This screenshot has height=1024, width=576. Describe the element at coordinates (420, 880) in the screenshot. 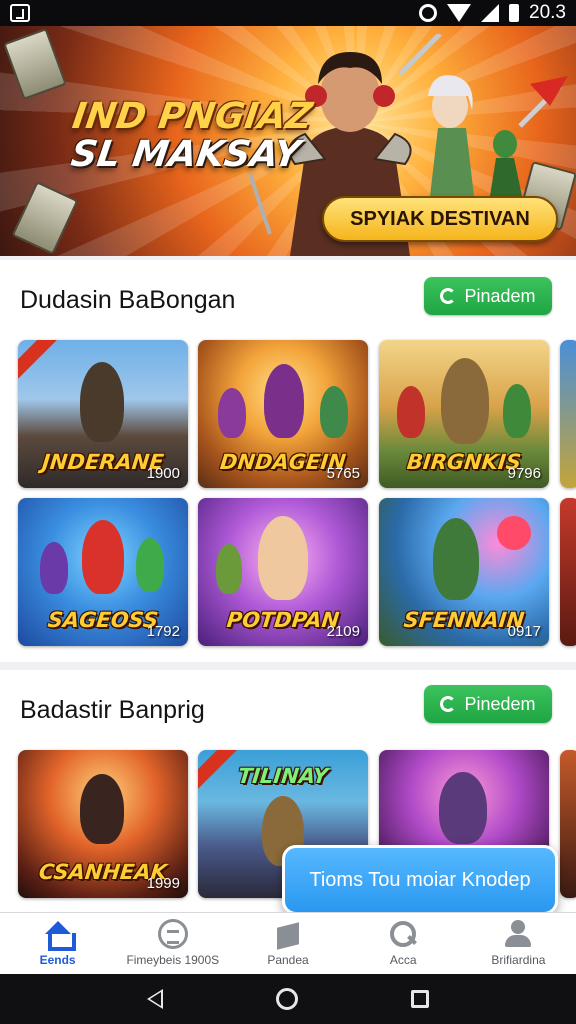

I see `promo-toast: Tioms Tou moiar Knodep` at that location.